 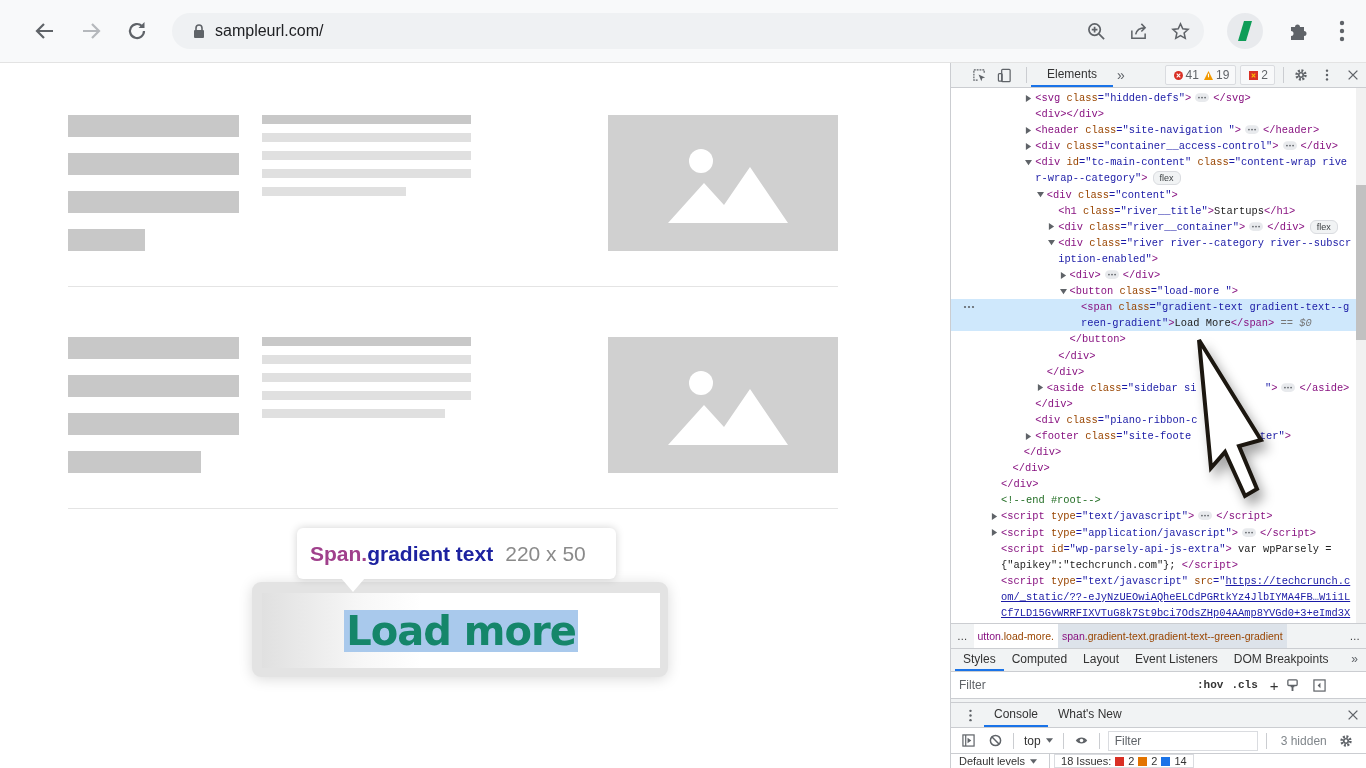 What do you see at coordinates (1153, 130) in the screenshot?
I see `dom-node-row: <header class="site-navigation "> </header>` at bounding box center [1153, 130].